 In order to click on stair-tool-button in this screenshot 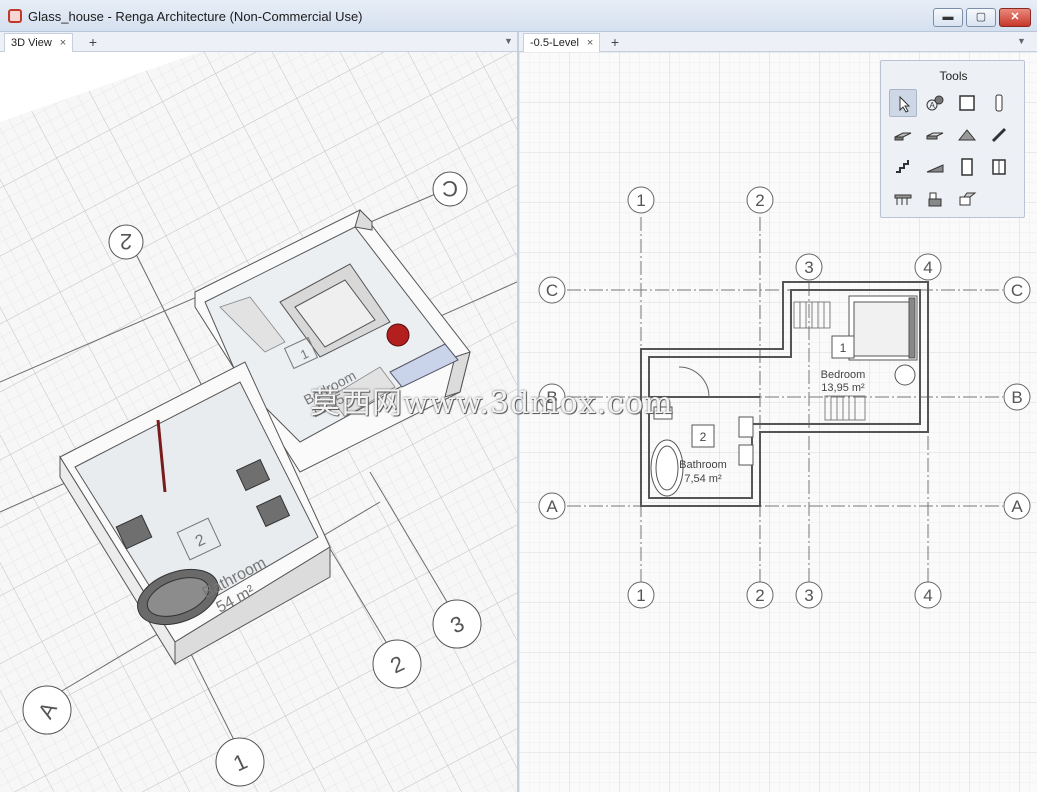, I will do `click(903, 167)`.